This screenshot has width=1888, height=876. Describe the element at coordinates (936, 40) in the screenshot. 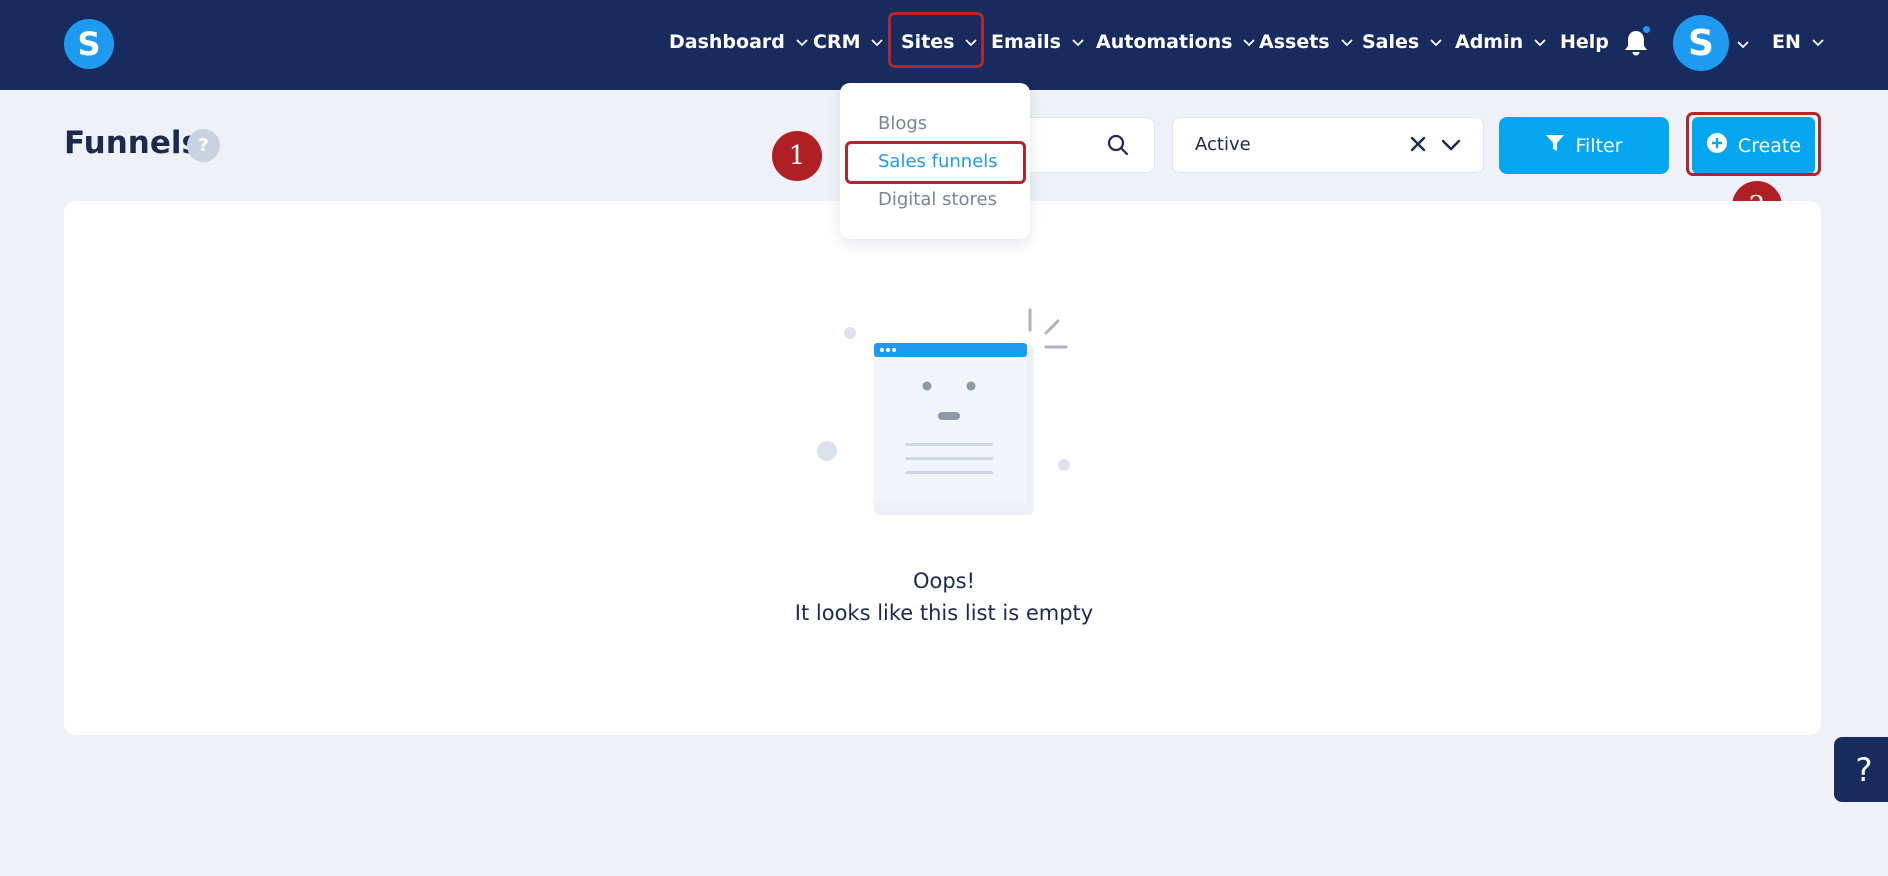

I see `sites-highlight-box` at that location.